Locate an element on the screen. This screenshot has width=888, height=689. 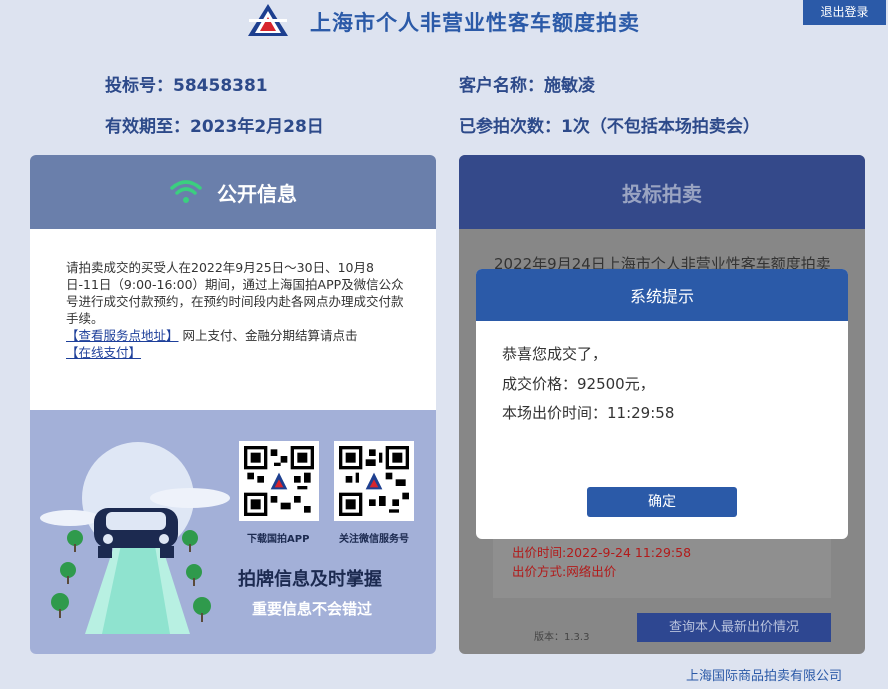
bidding-header: 投标拍卖 is located at coordinates (662, 192).